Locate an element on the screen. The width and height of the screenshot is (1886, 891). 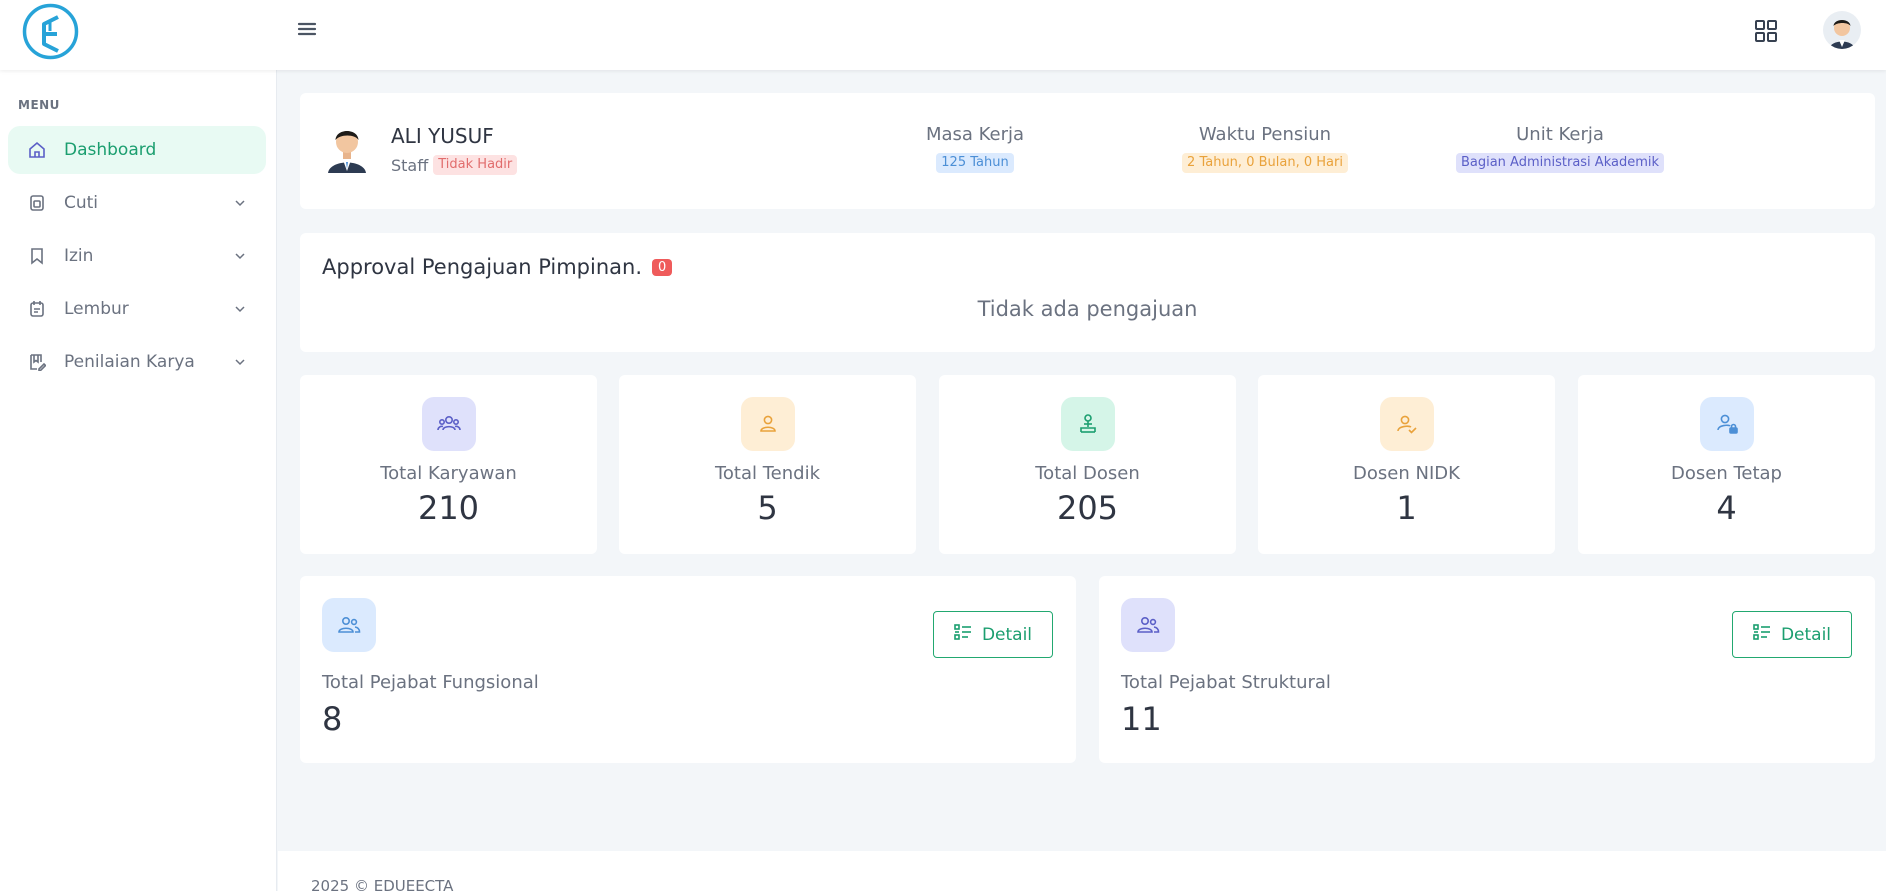
waktu-pensiun-badge: 2 Tahun, 0 Bulan, 0 Hari is located at coordinates (1265, 163).